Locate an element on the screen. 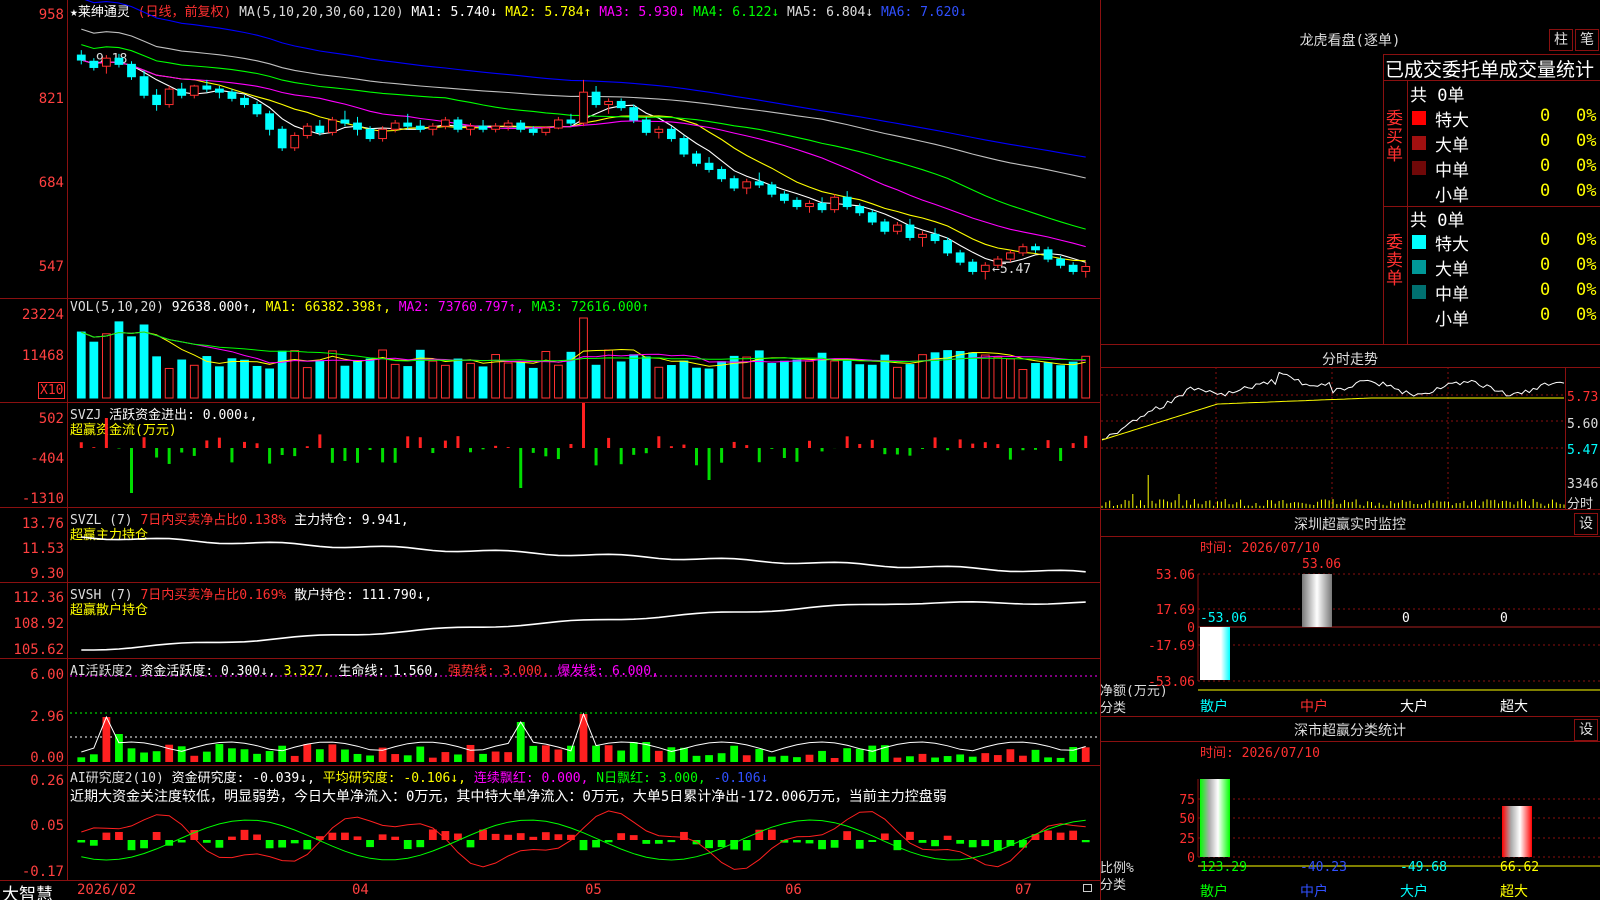 The height and width of the screenshot is (900, 1600). monitor-category: 超大 is located at coordinates (1514, 707).